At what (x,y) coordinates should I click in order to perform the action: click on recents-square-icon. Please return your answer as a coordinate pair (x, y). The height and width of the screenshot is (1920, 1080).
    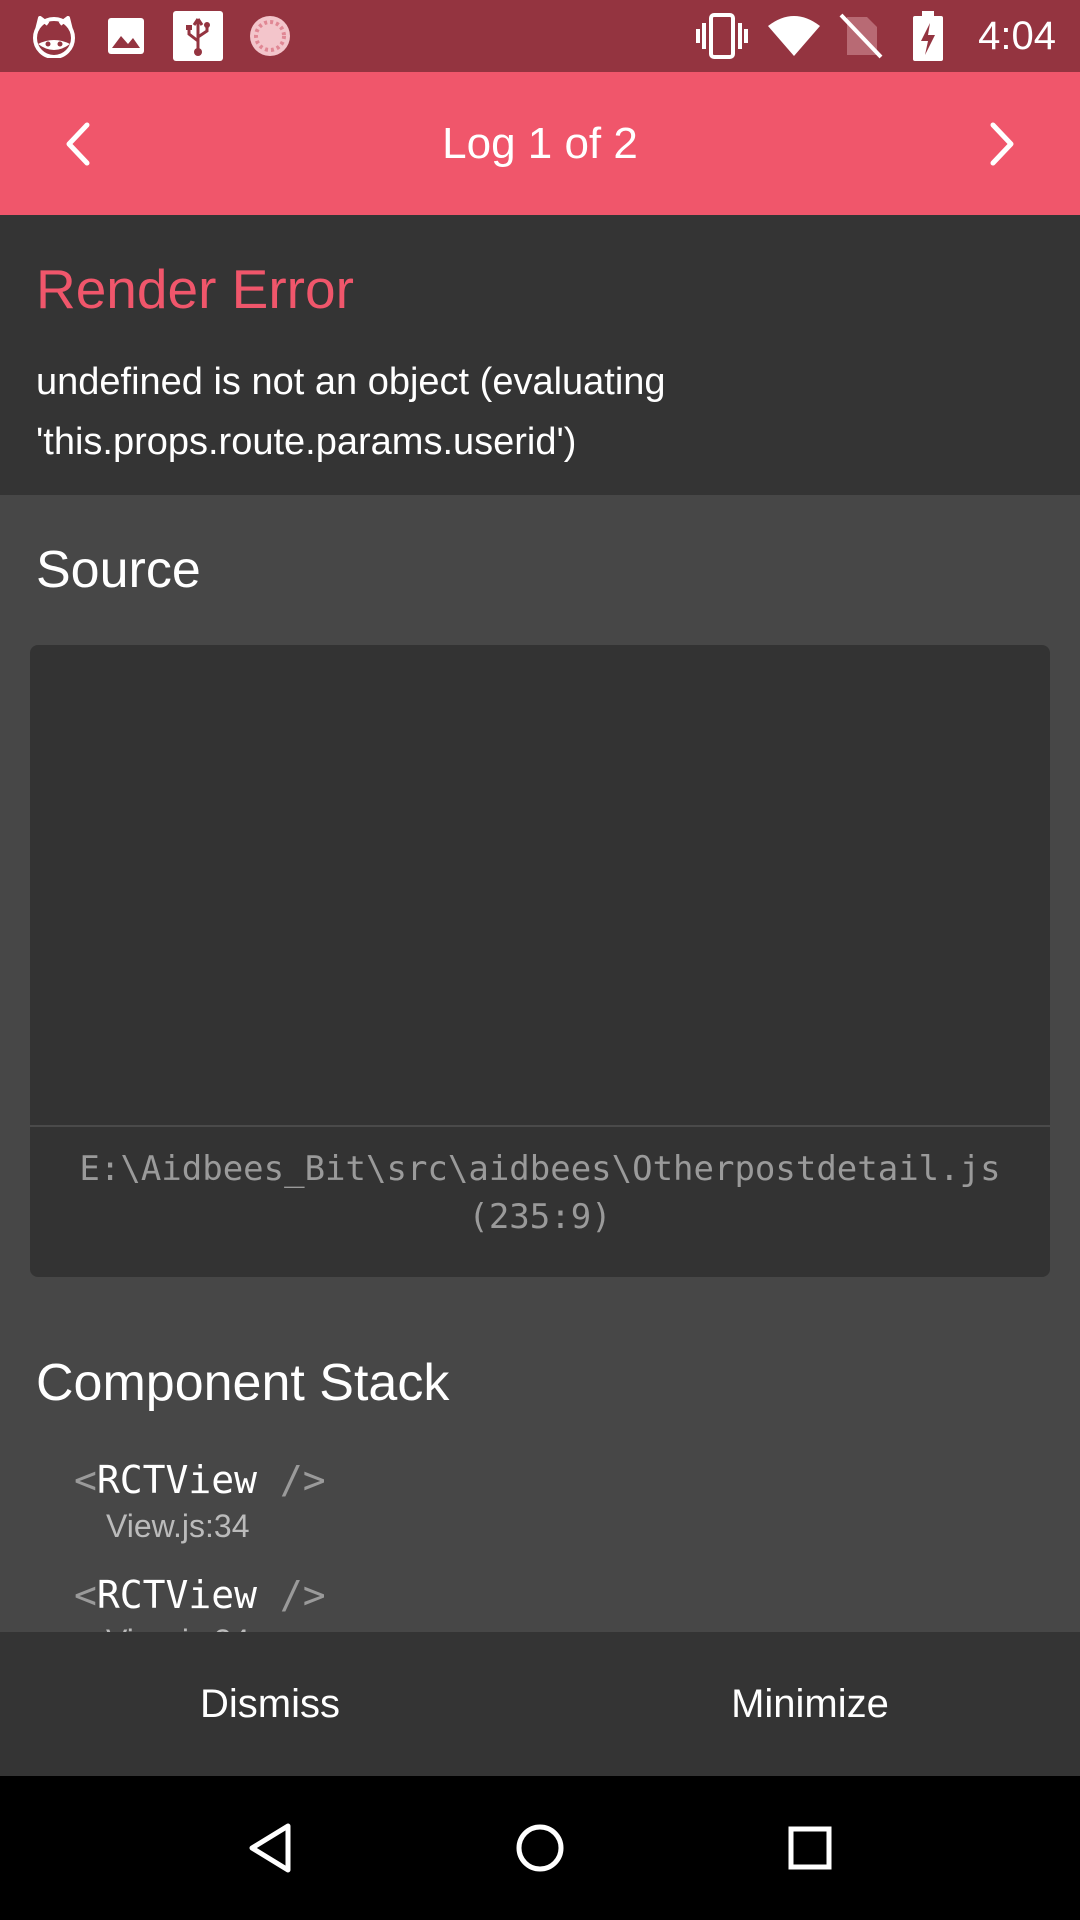
    Looking at the image, I should click on (810, 1848).